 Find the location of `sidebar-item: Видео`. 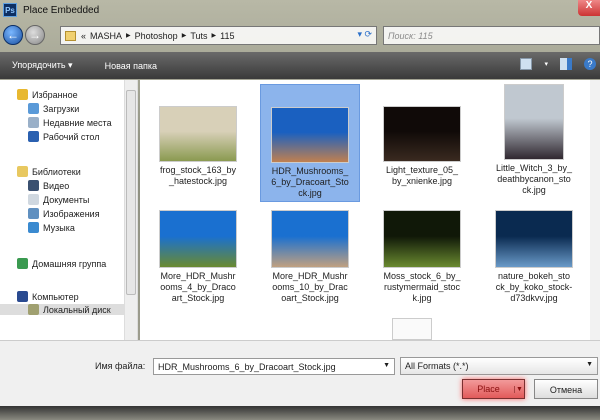

sidebar-item: Видео is located at coordinates (48, 185).